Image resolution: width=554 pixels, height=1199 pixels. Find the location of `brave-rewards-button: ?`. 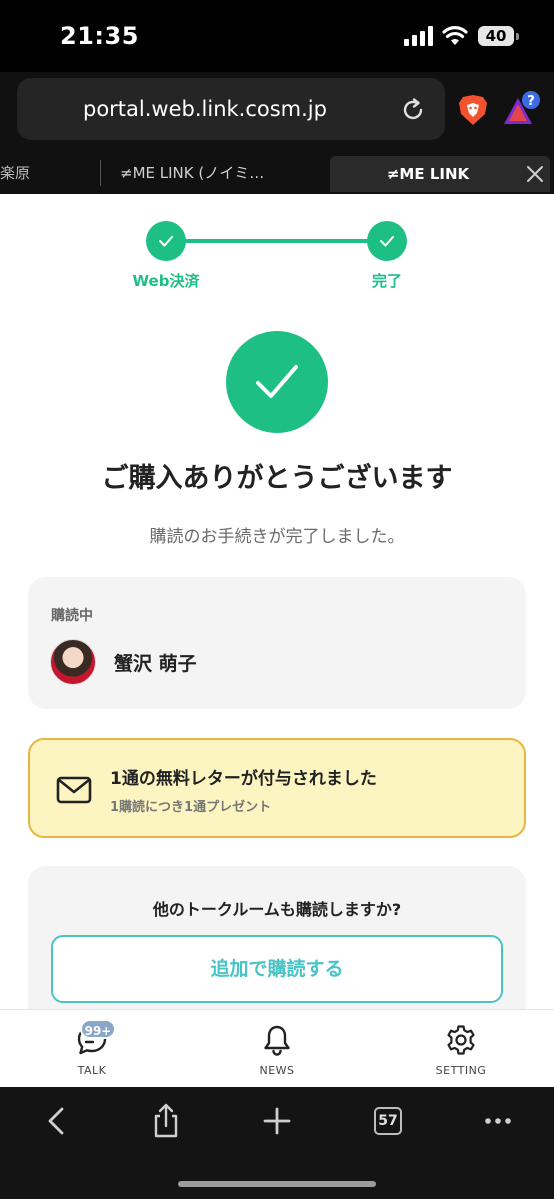

brave-rewards-button: ? is located at coordinates (522, 110).